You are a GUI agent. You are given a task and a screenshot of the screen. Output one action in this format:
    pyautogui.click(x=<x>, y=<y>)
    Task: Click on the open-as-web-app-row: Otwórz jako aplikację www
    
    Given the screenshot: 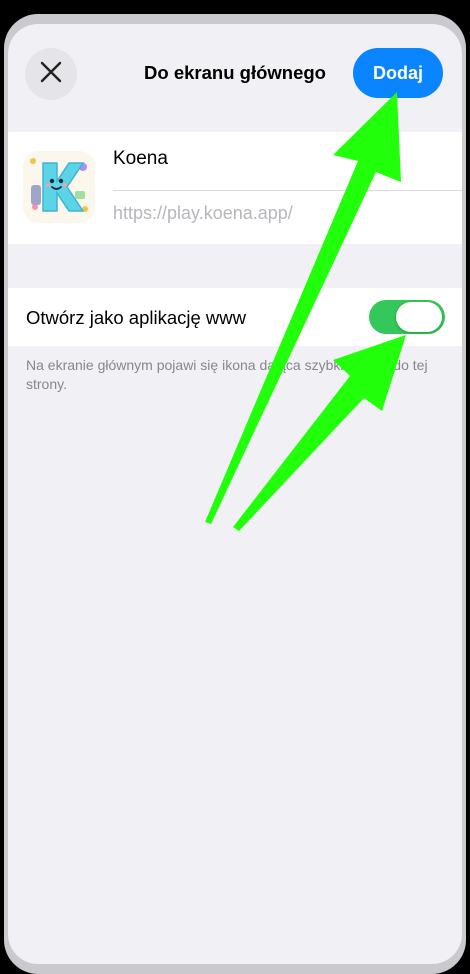 What is the action you would take?
    pyautogui.click(x=235, y=317)
    